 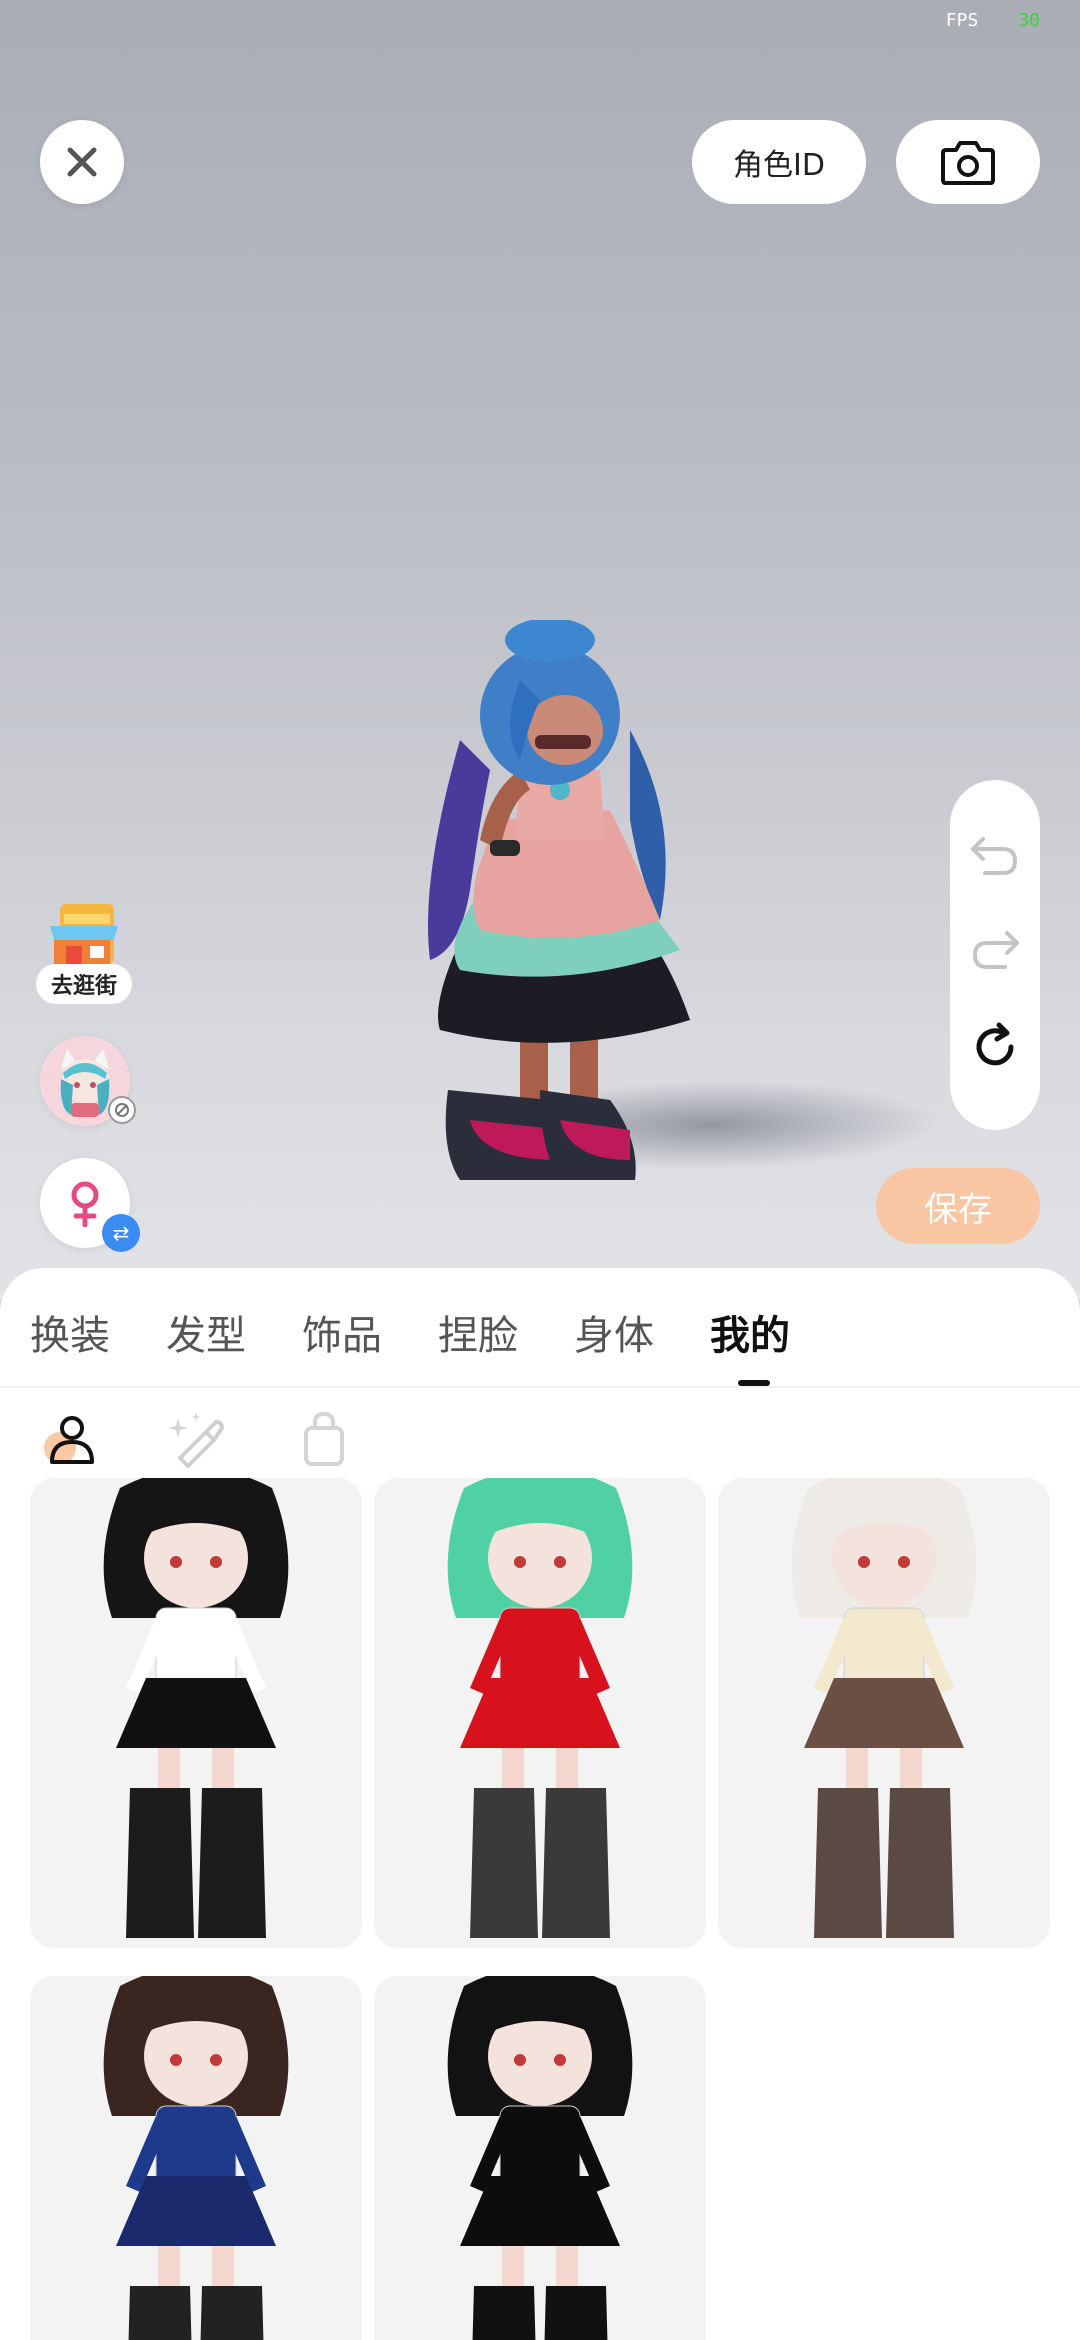 I want to click on role-id-button: 角色ID, so click(x=779, y=162).